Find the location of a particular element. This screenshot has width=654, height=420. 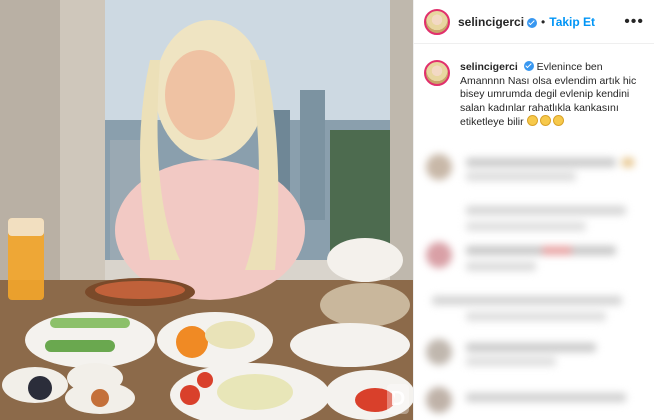

header-username: selincigerci is located at coordinates (491, 22).